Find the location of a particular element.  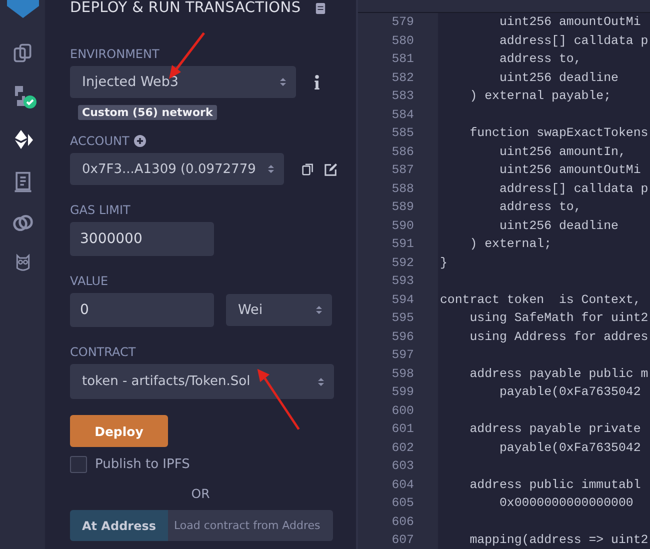

field-label: ACCOUNT is located at coordinates (100, 141).